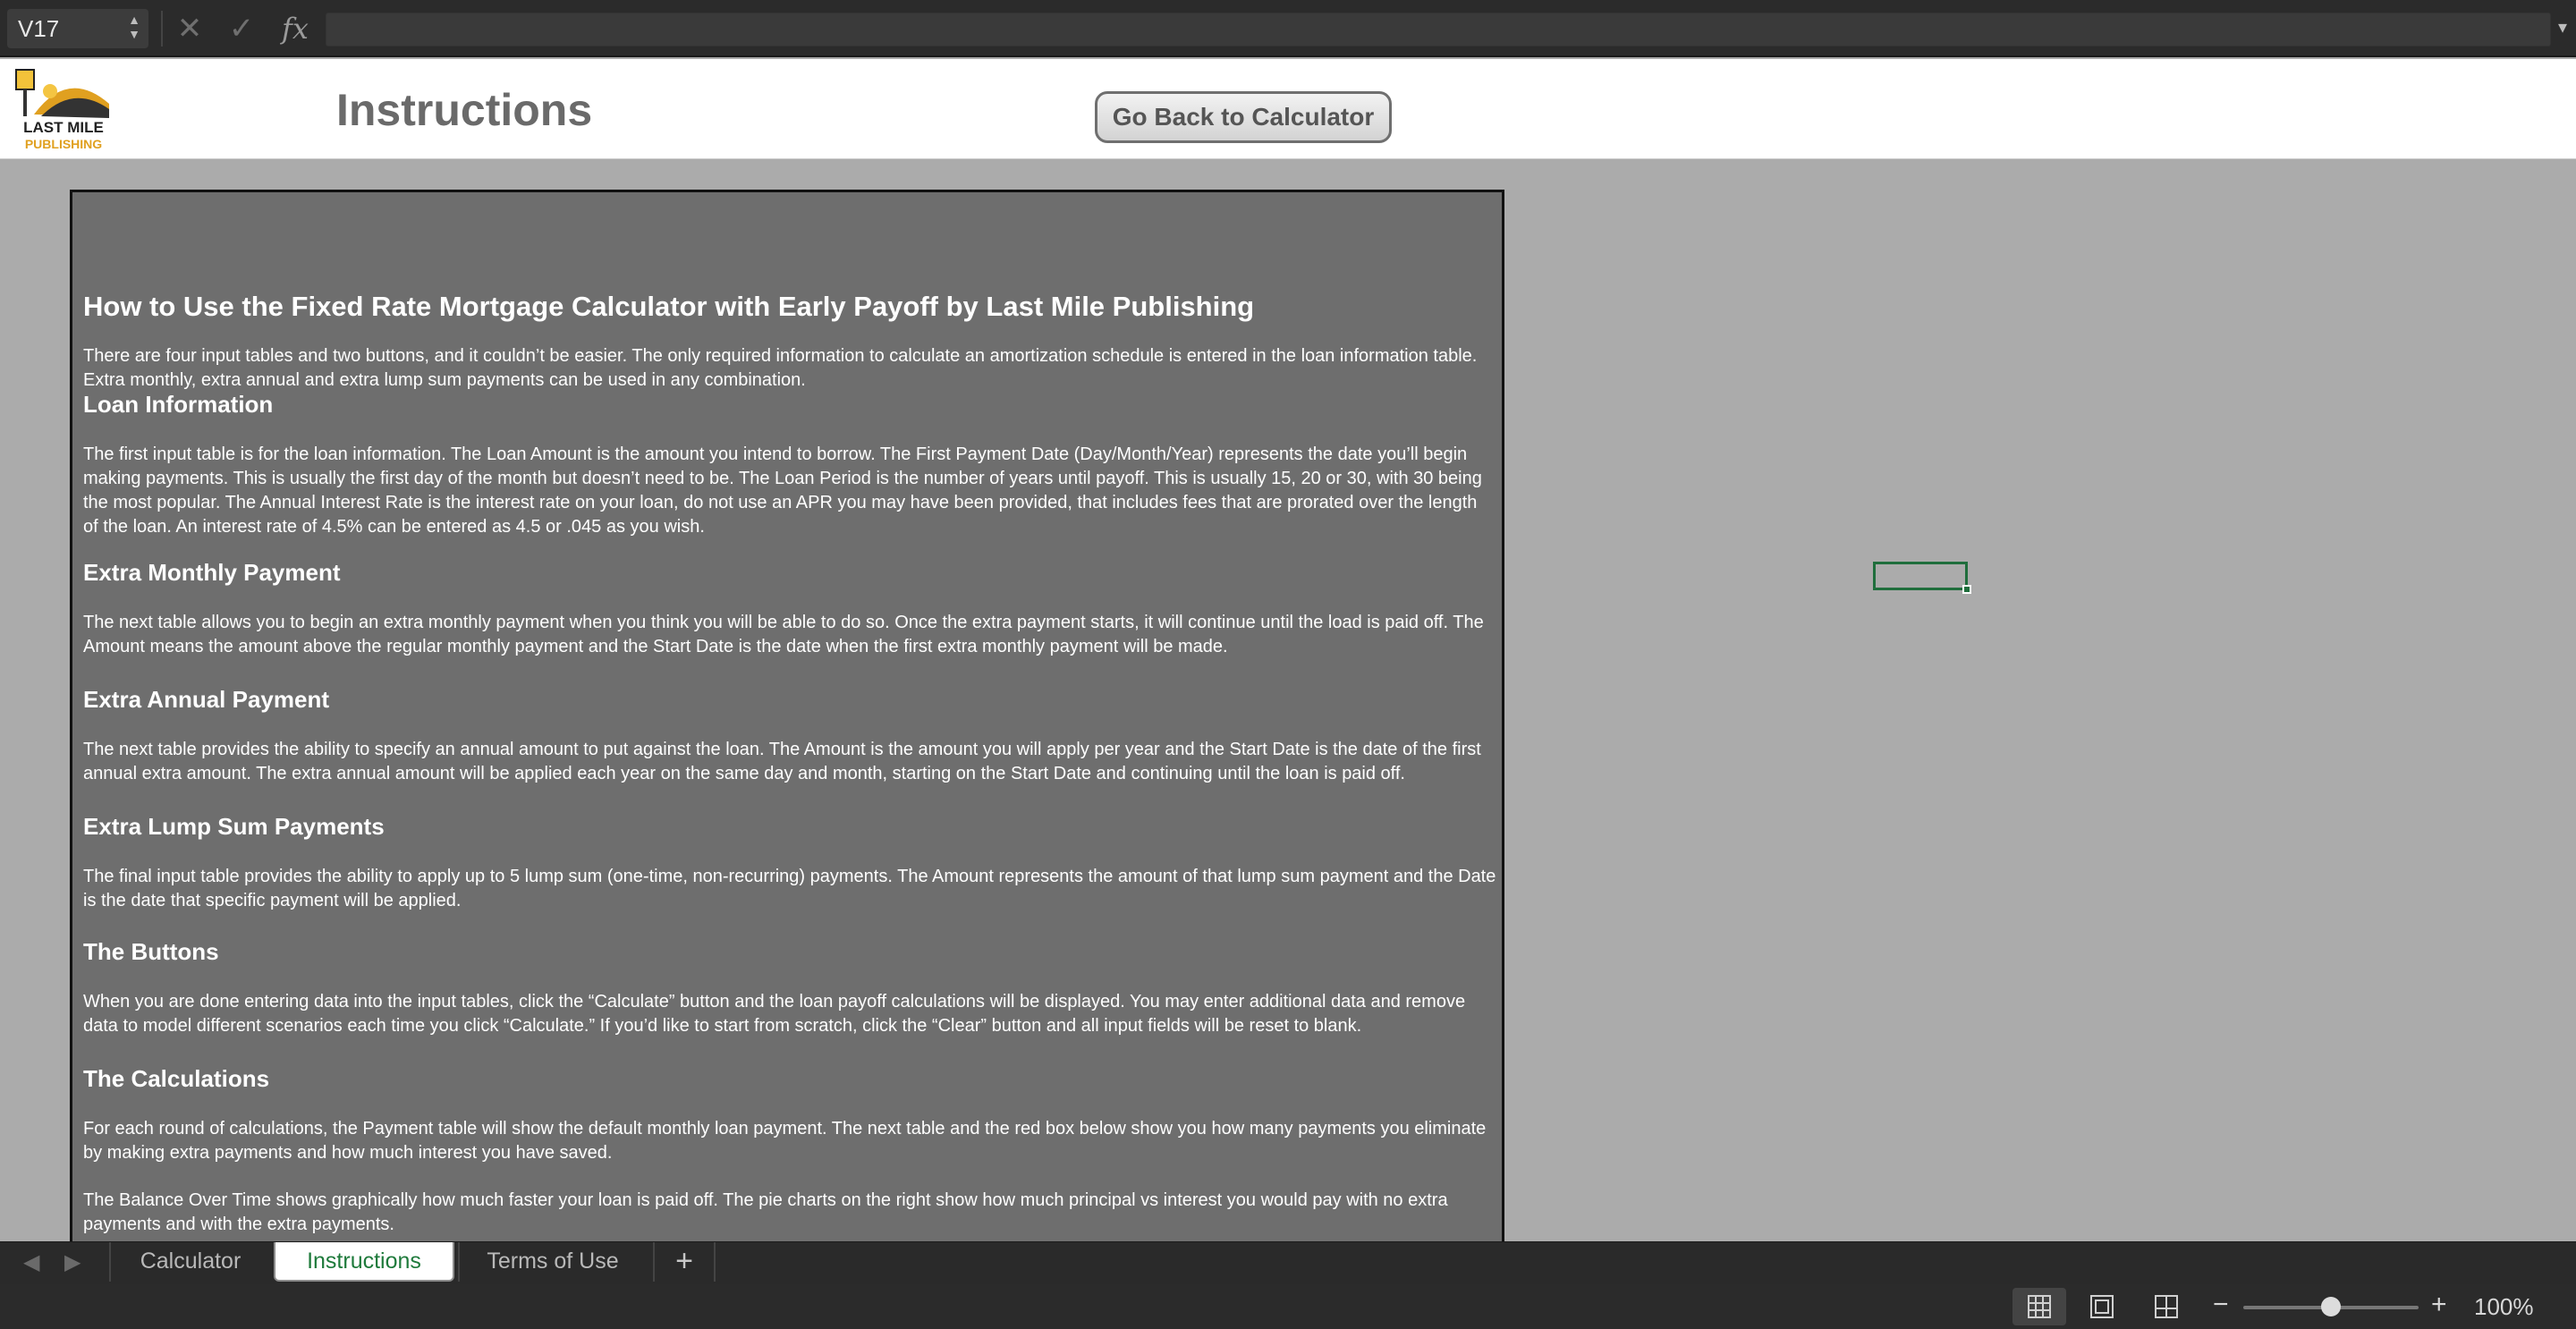 The width and height of the screenshot is (2576, 1329). I want to click on formula-input, so click(1438, 30).